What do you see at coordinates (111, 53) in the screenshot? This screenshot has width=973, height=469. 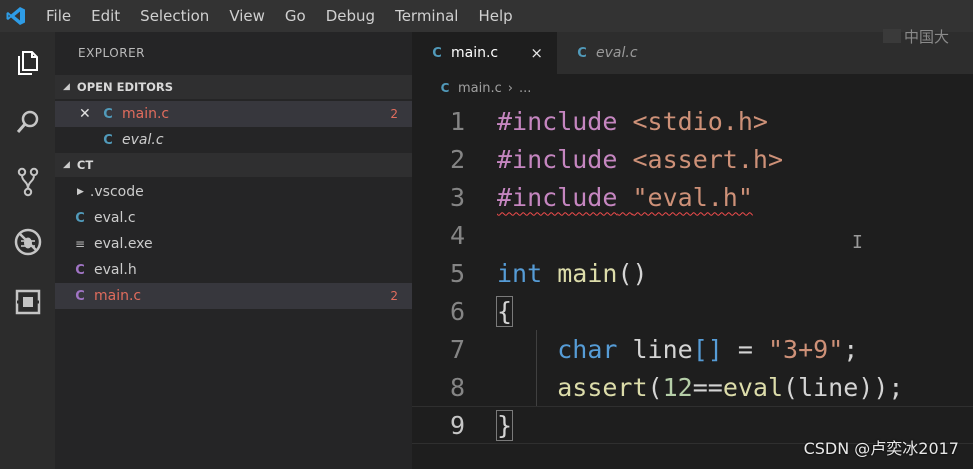 I see `explorer-title: EXPLORER` at bounding box center [111, 53].